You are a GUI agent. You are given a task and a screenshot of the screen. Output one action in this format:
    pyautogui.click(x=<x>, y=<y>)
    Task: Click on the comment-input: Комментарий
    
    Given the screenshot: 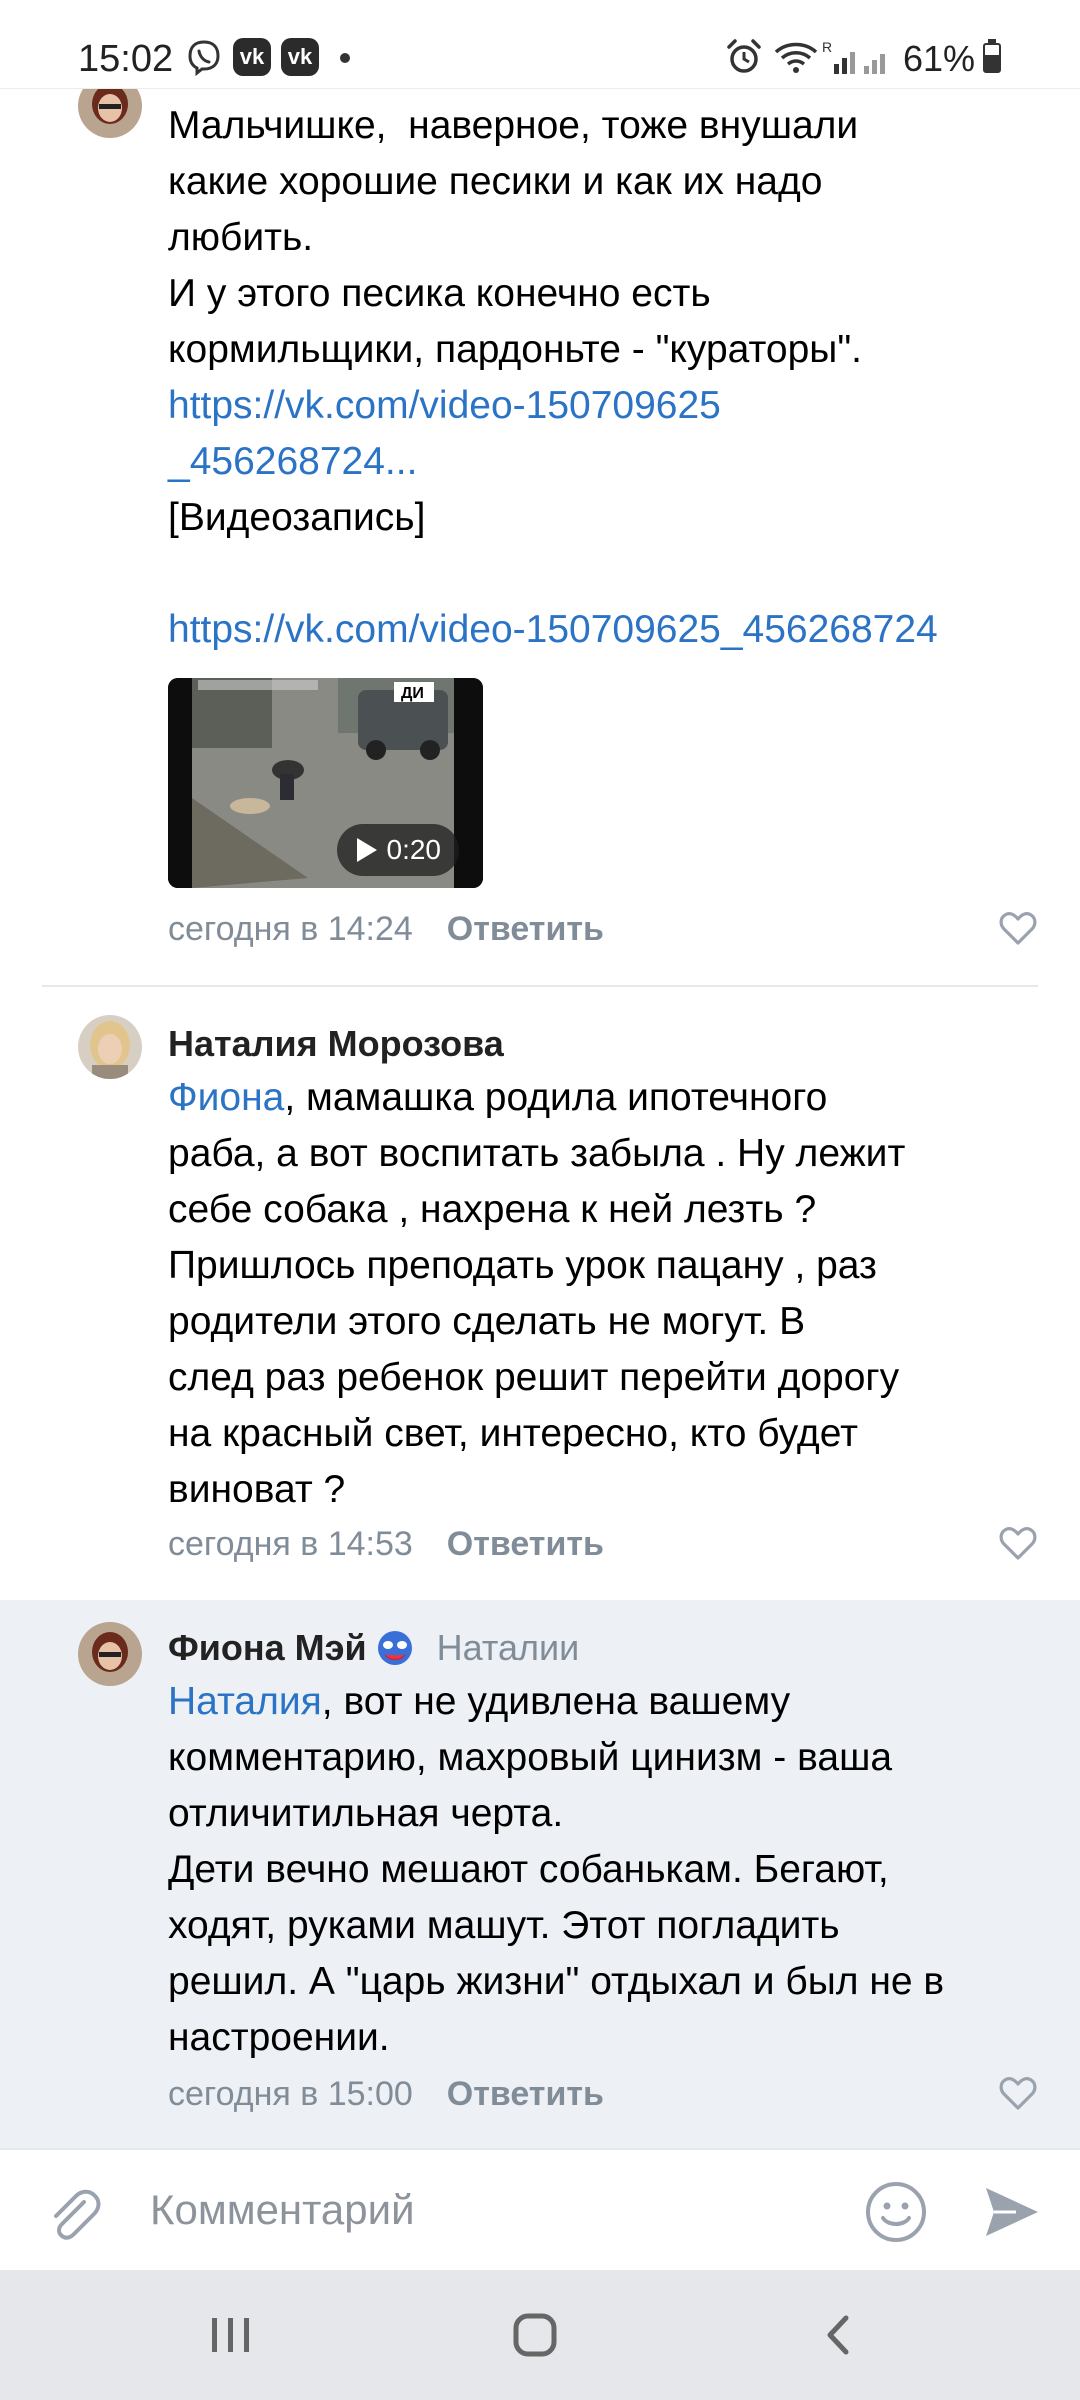 What is the action you would take?
    pyautogui.click(x=282, y=2210)
    